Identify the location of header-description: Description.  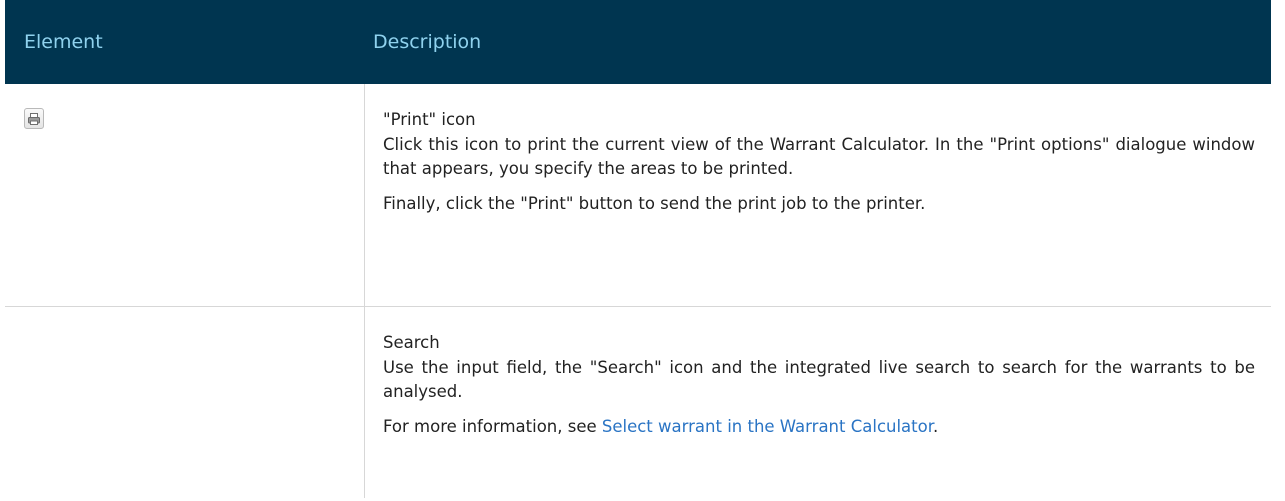
(427, 42).